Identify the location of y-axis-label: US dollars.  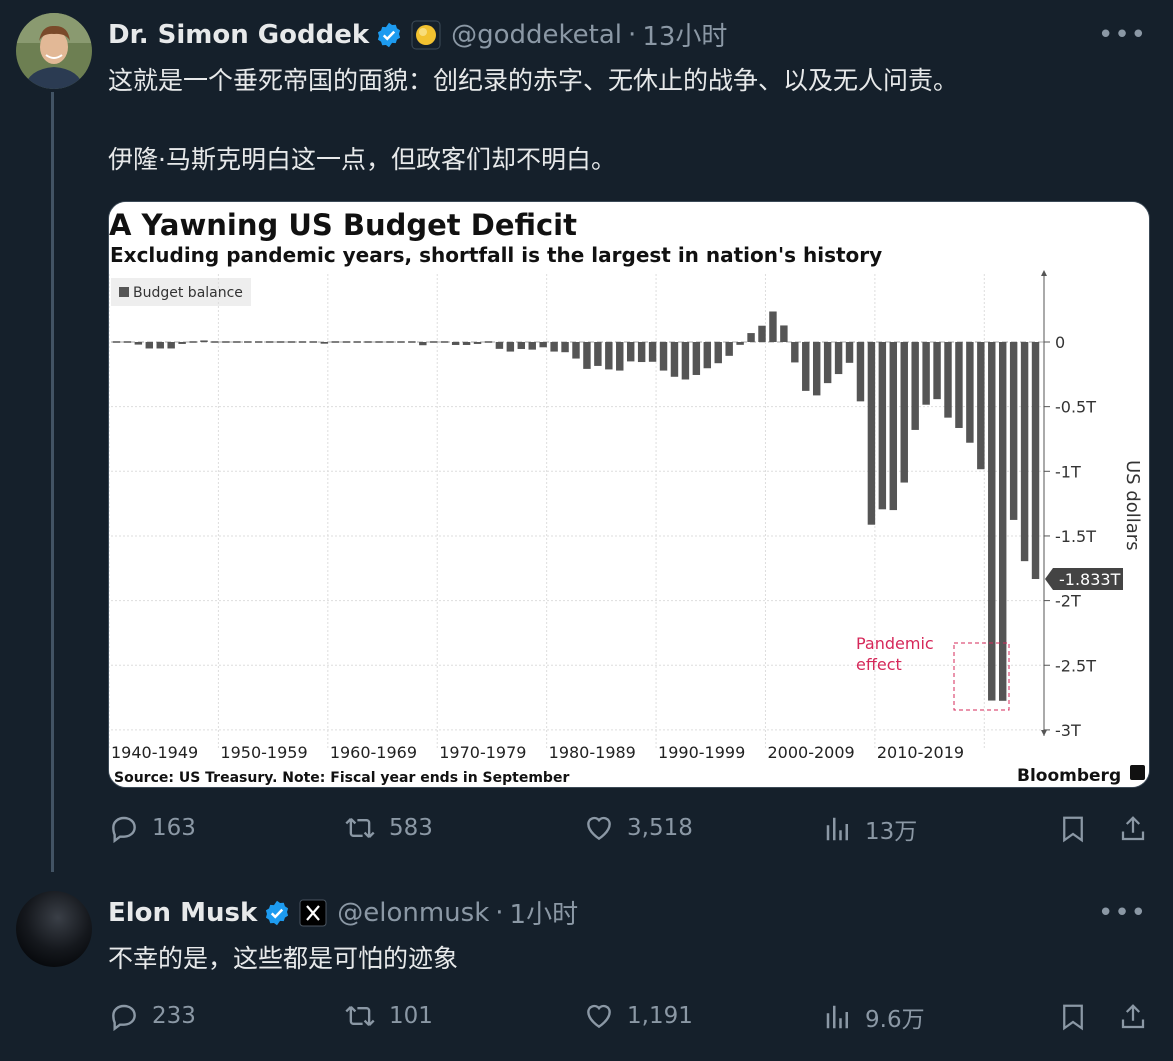
(1132, 505).